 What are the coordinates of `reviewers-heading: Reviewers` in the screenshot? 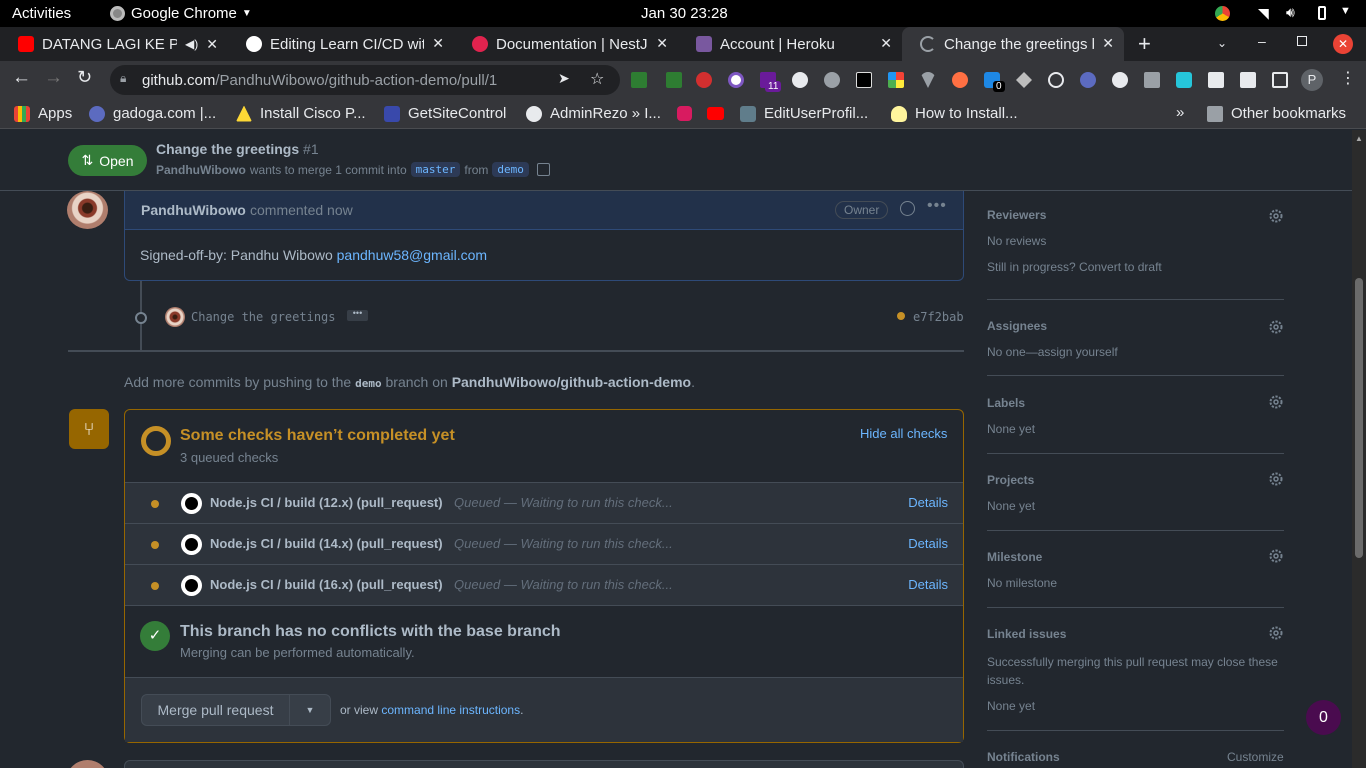 It's located at (1016, 215).